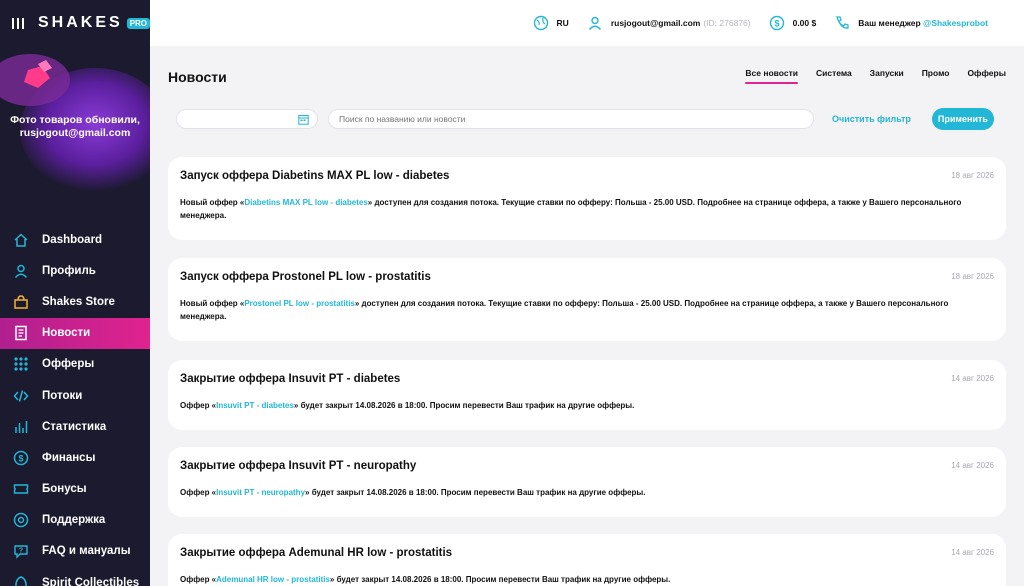  Describe the element at coordinates (21, 364) in the screenshot. I see `grid-icon` at that location.